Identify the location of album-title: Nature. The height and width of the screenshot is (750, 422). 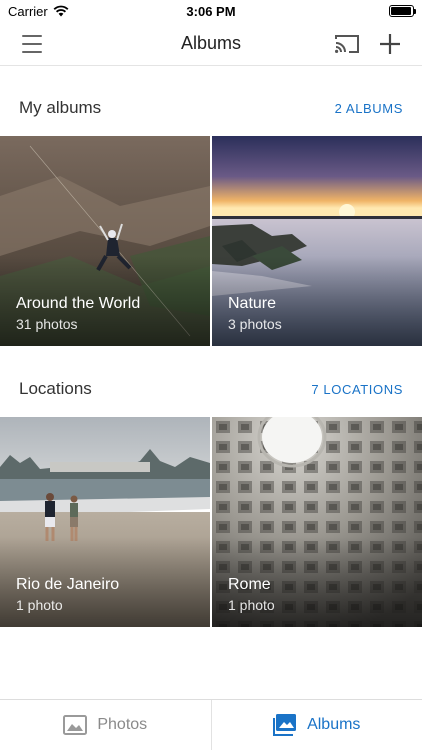
(252, 303).